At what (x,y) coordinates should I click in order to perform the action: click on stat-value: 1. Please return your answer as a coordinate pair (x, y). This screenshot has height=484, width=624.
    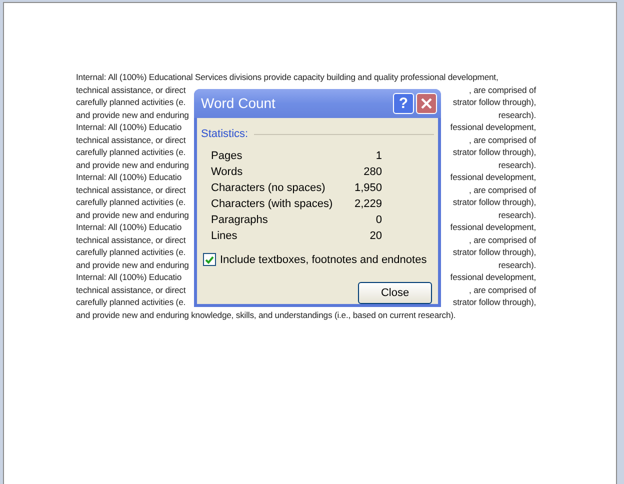
    Looking at the image, I should click on (379, 156).